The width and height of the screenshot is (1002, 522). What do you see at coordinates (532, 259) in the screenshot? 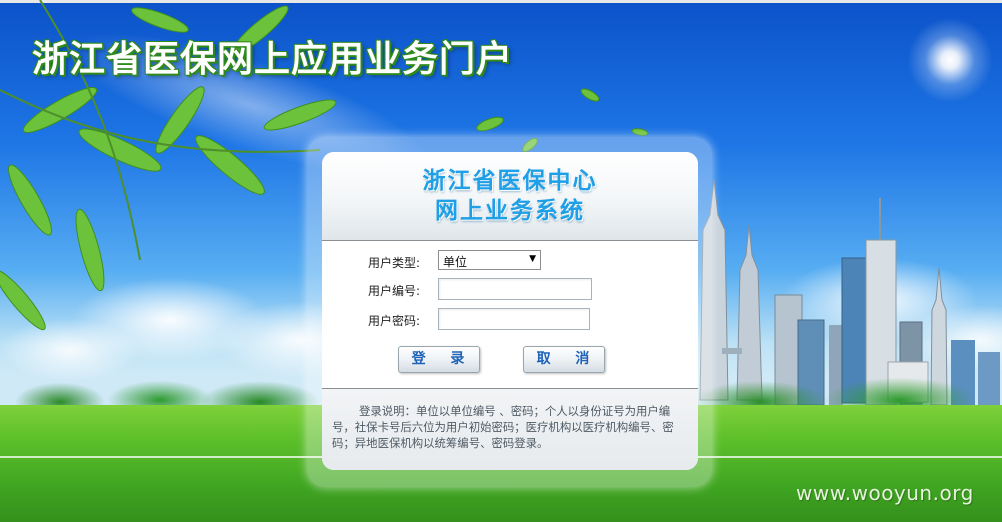
I see `dropdown-arrow-icon: ▼` at bounding box center [532, 259].